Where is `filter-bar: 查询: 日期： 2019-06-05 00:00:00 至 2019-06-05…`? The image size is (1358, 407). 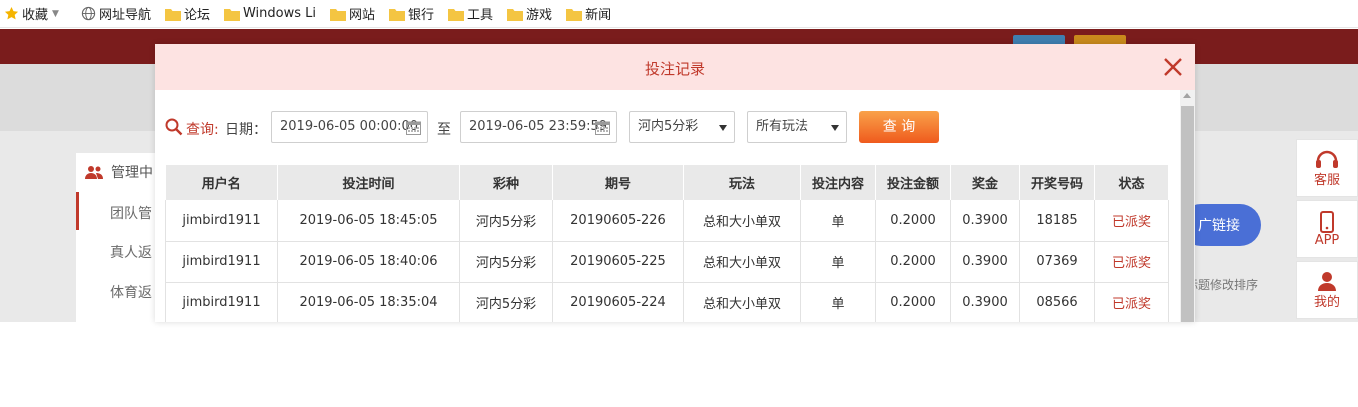
filter-bar: 查询: 日期： 2019-06-05 00:00:00 至 2019-06-05… is located at coordinates (665, 127).